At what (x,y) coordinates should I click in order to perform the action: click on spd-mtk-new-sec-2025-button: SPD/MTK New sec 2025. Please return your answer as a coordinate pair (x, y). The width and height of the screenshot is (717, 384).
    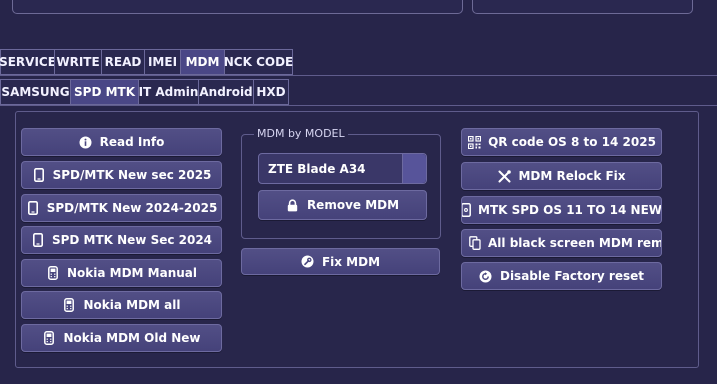
    Looking at the image, I should click on (121, 175).